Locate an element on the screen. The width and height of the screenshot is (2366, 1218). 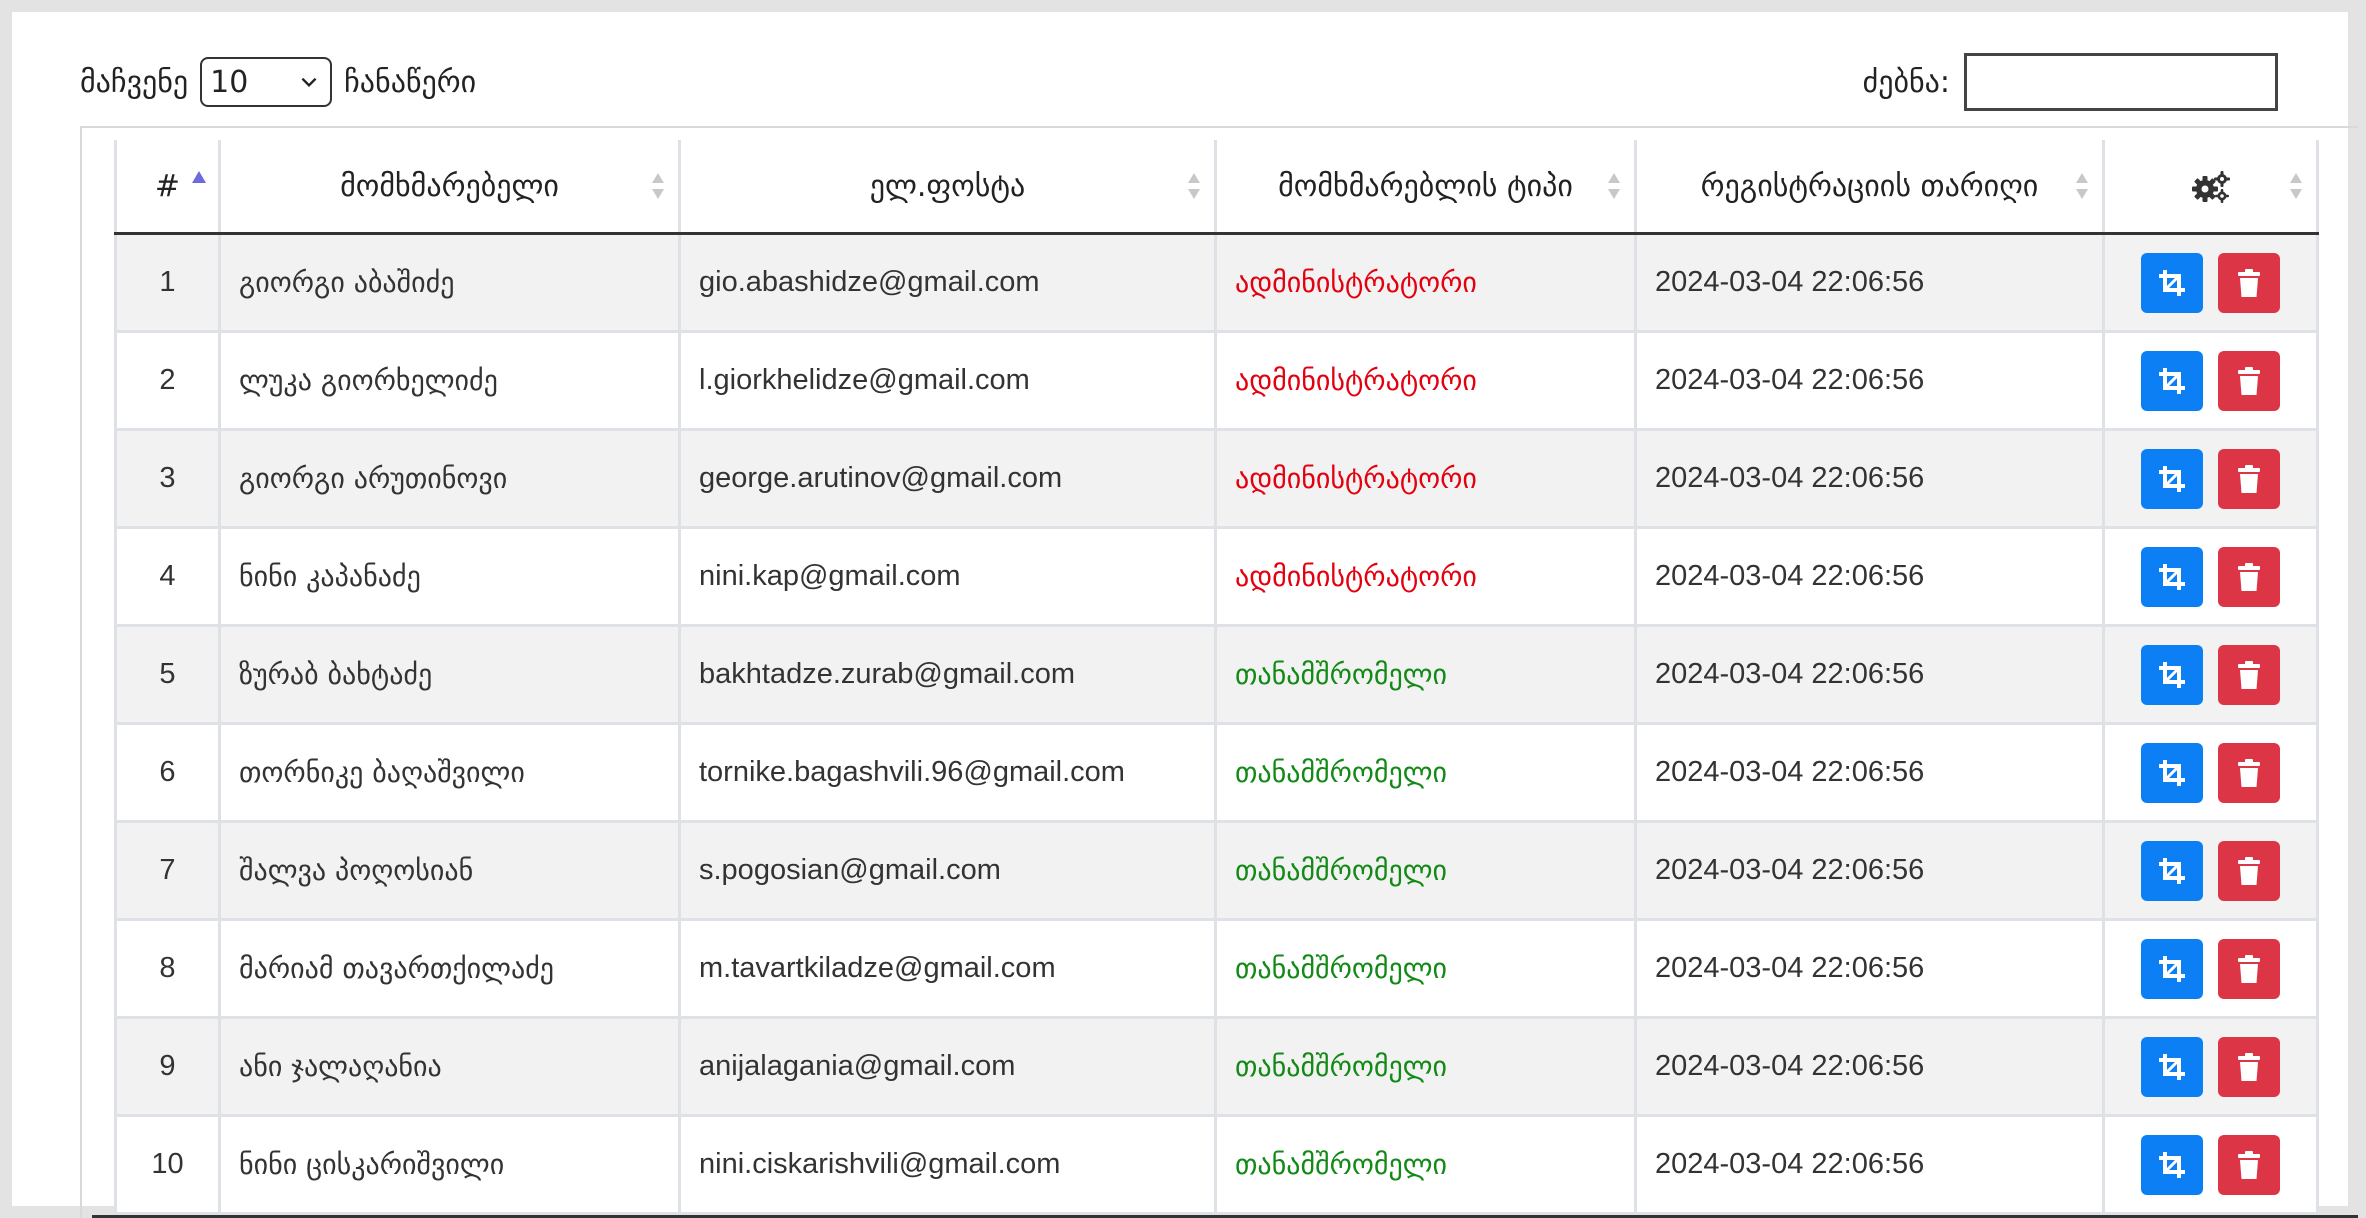
cell-email: george.arutinov@gmail.com is located at coordinates (947, 478).